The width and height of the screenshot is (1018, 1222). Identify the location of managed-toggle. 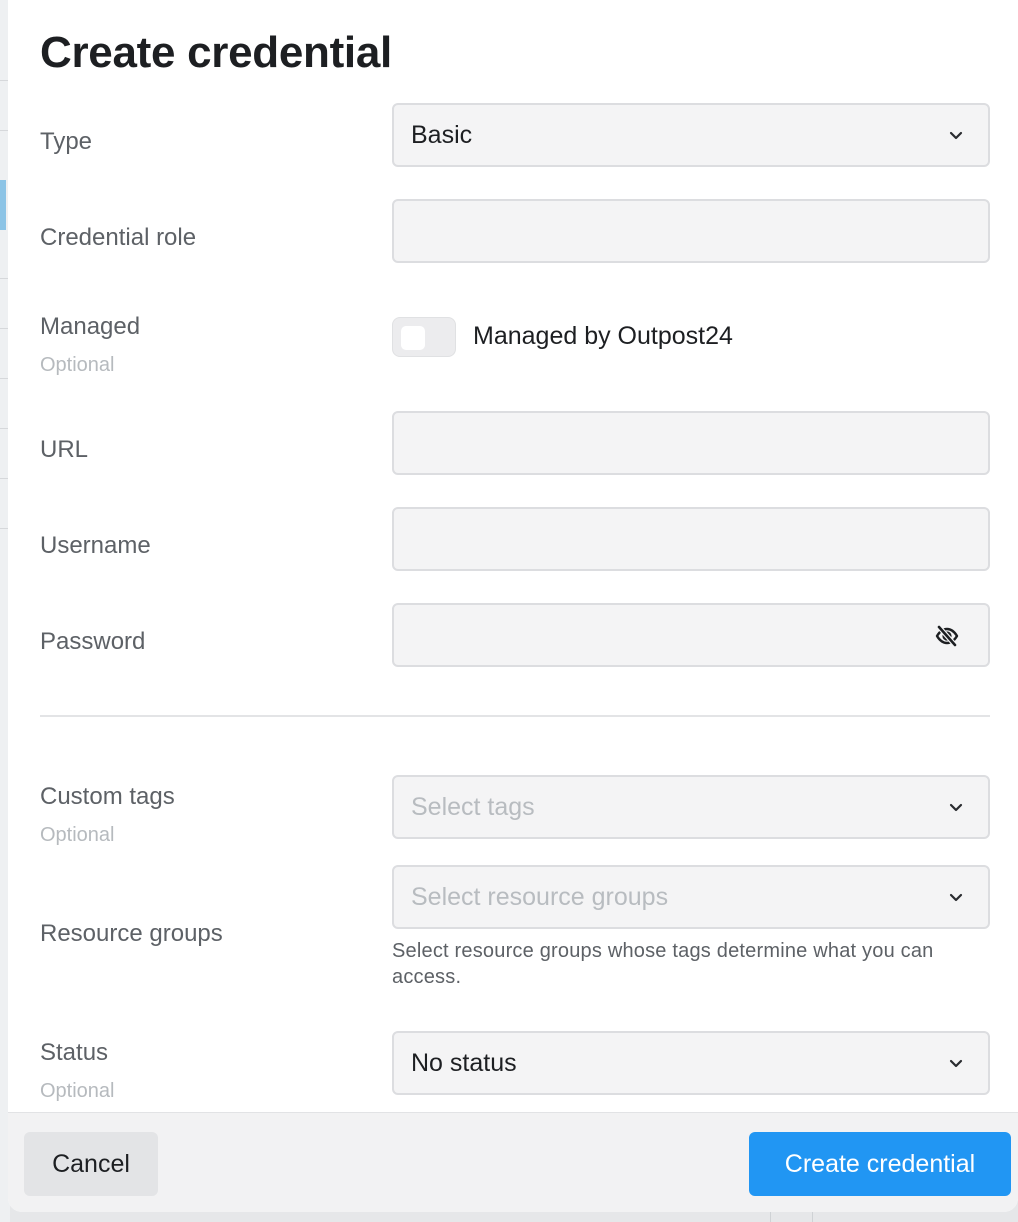
(424, 337).